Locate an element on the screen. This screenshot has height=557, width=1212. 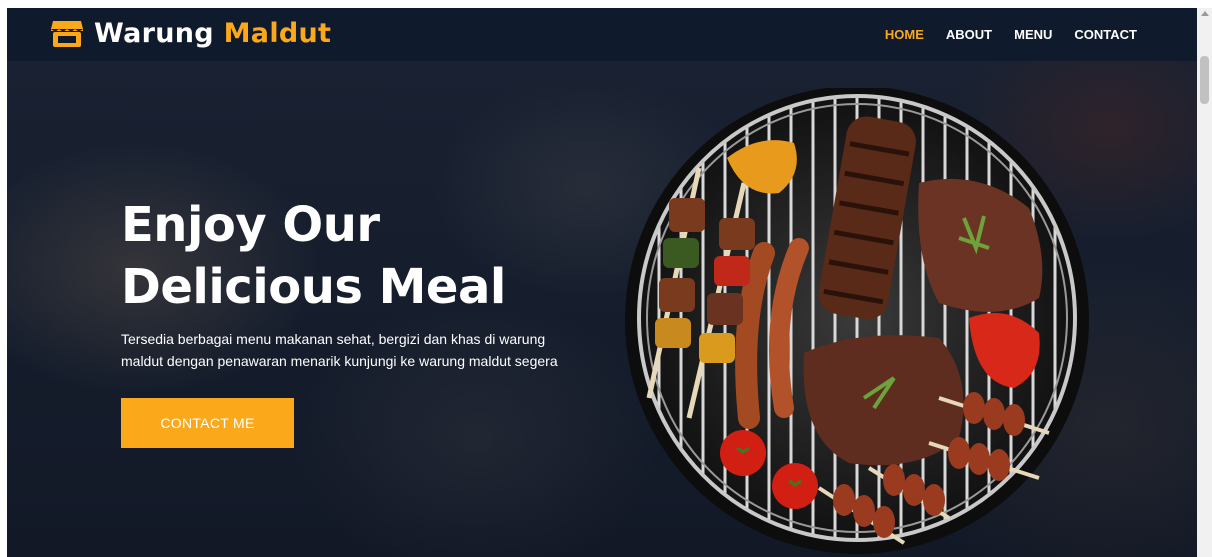
nav-contact: CONTACT is located at coordinates (1105, 34).